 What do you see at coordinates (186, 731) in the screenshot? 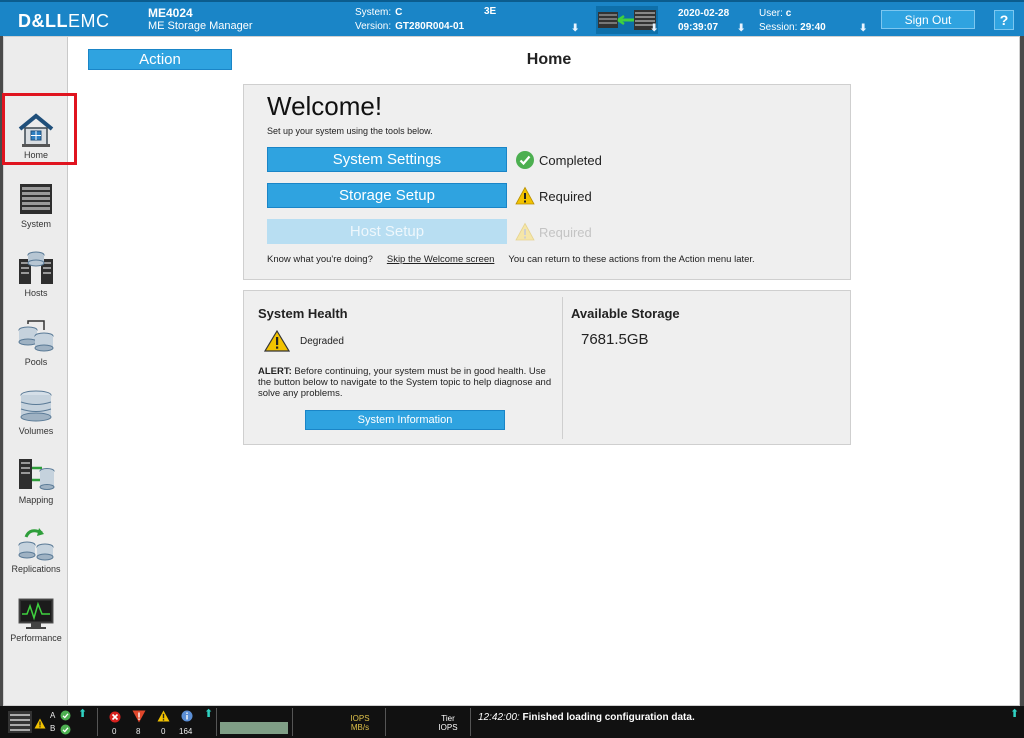
I see `info-count: 164` at bounding box center [186, 731].